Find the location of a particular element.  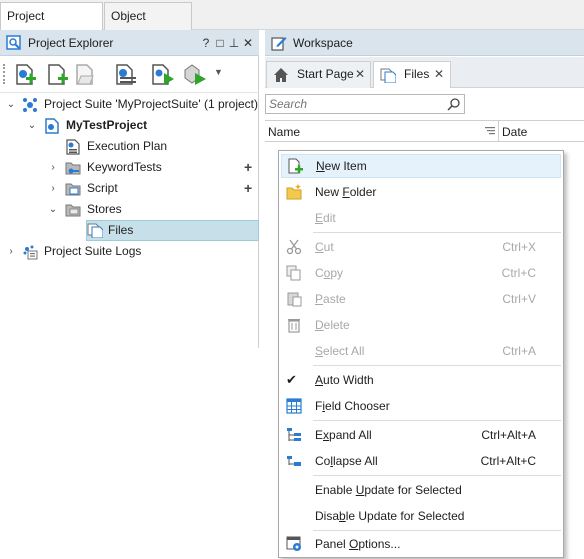

tree-label: Stores is located at coordinates (104, 209).